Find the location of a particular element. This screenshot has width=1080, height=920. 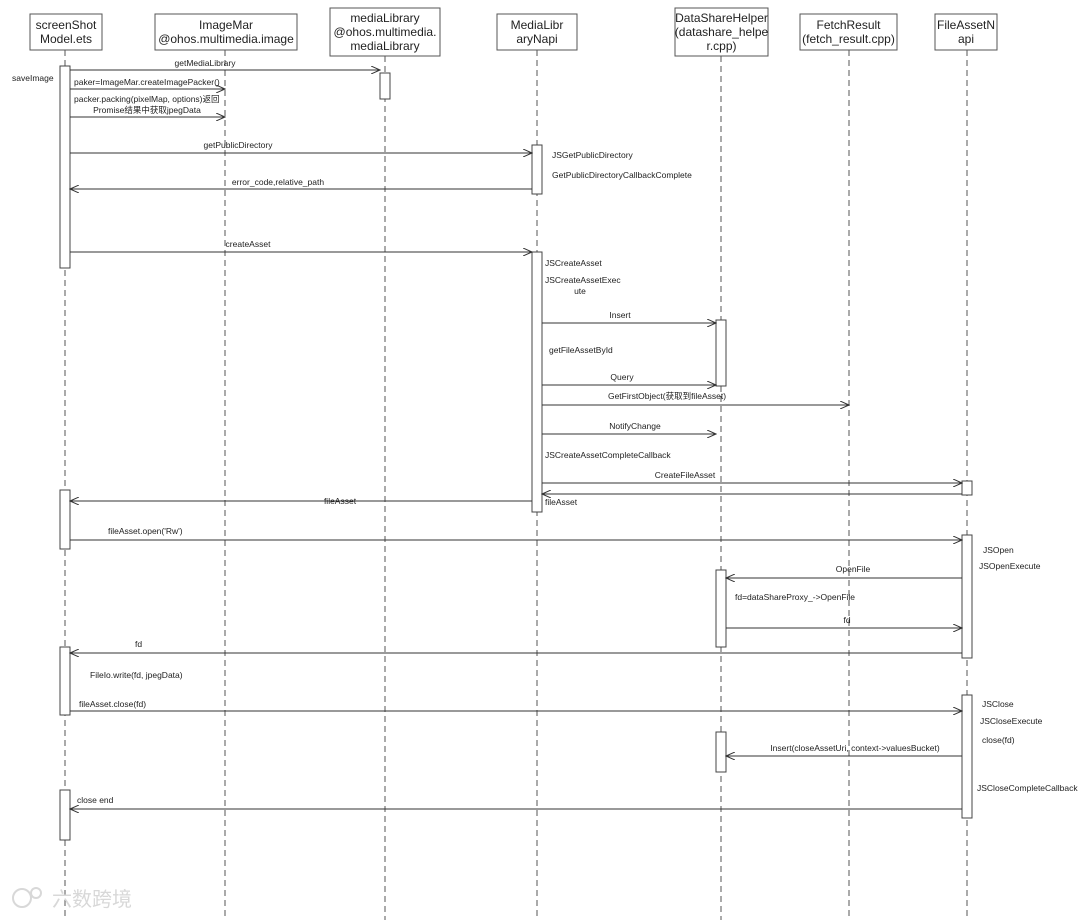

participant-label: (fetch_result.cpp) is located at coordinates (848, 39).